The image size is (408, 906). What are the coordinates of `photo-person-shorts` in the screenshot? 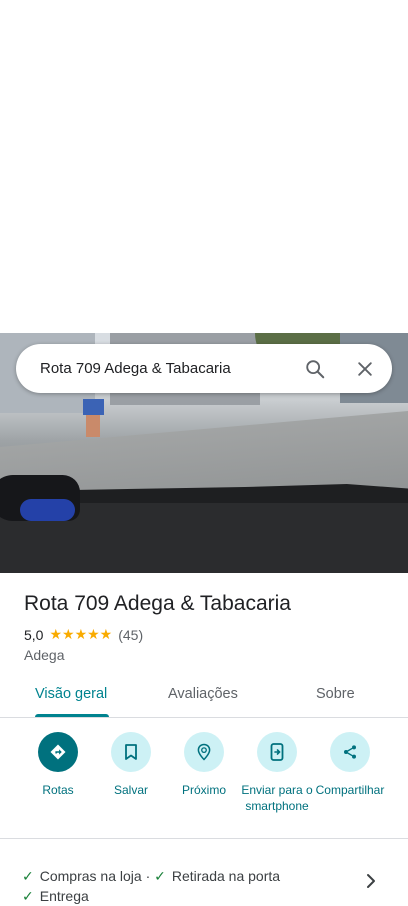 It's located at (93, 407).